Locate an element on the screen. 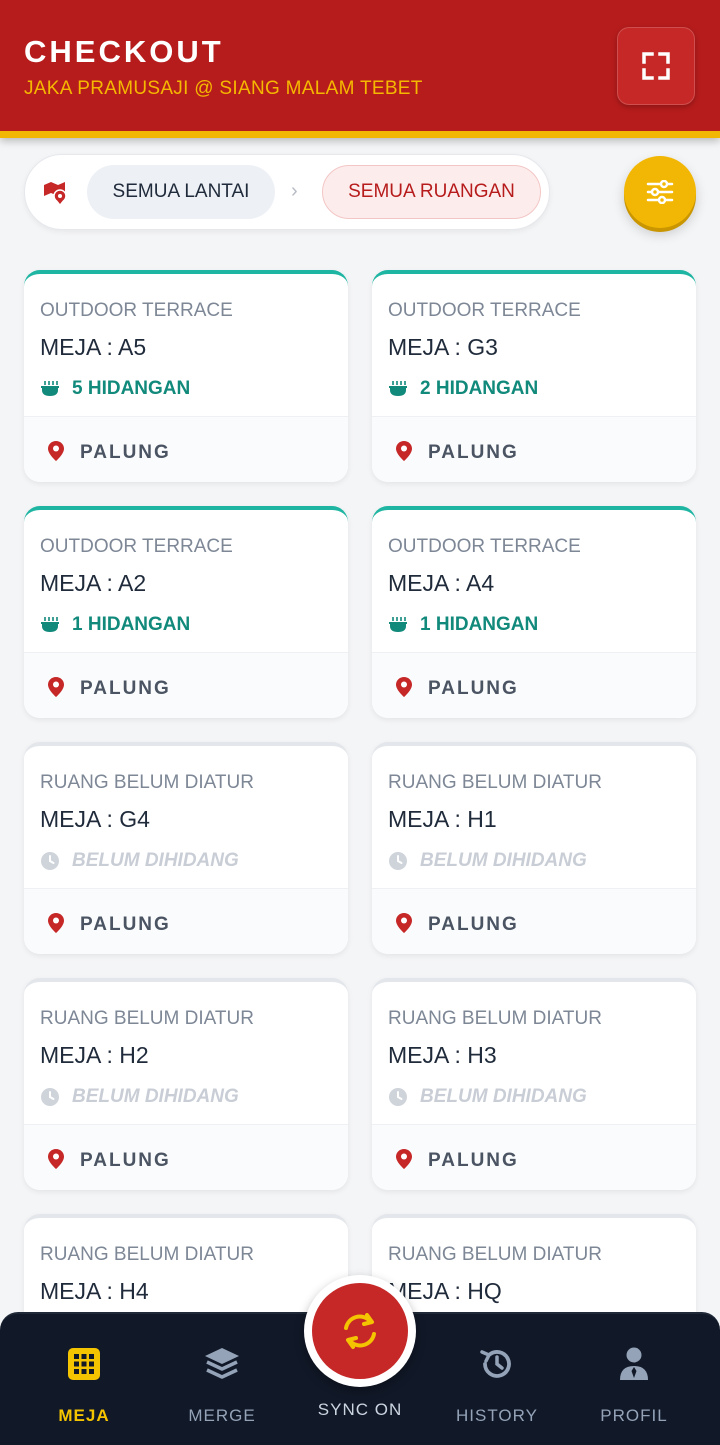 Image resolution: width=720 pixels, height=1445 pixels. fullscreen-button is located at coordinates (656, 66).